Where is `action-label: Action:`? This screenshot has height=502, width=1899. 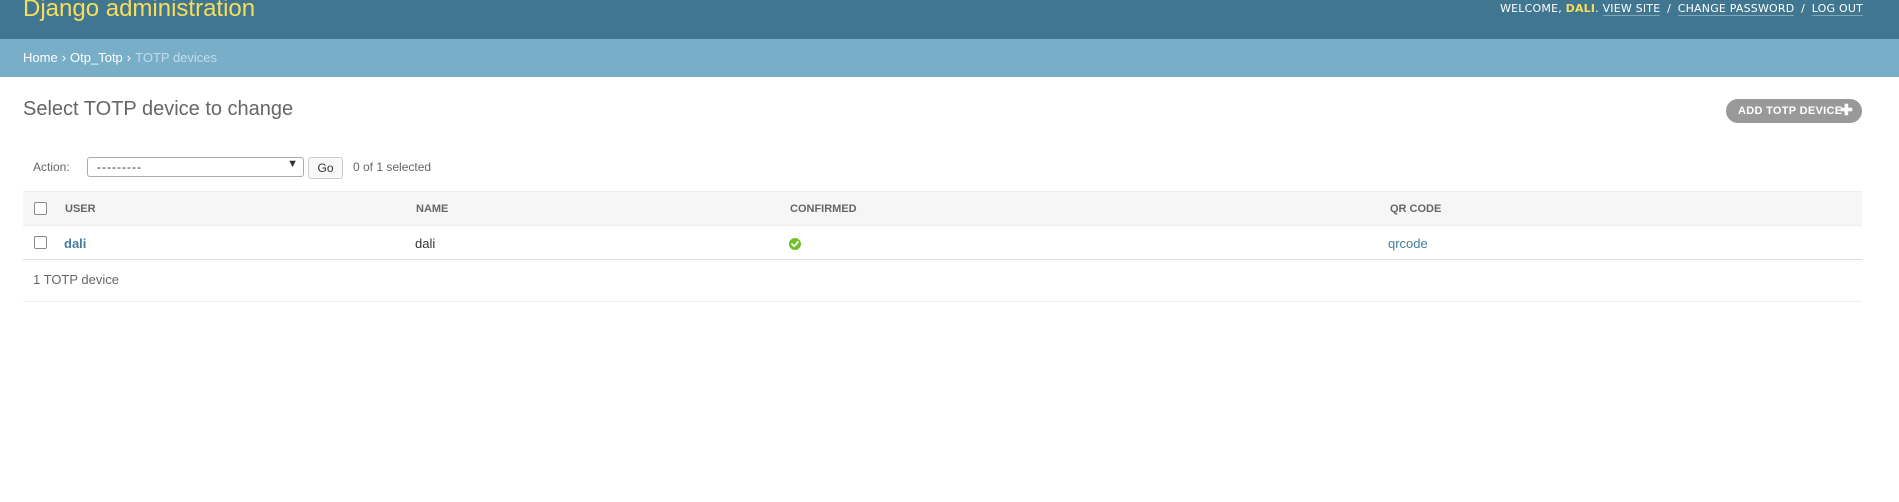
action-label: Action: is located at coordinates (51, 167).